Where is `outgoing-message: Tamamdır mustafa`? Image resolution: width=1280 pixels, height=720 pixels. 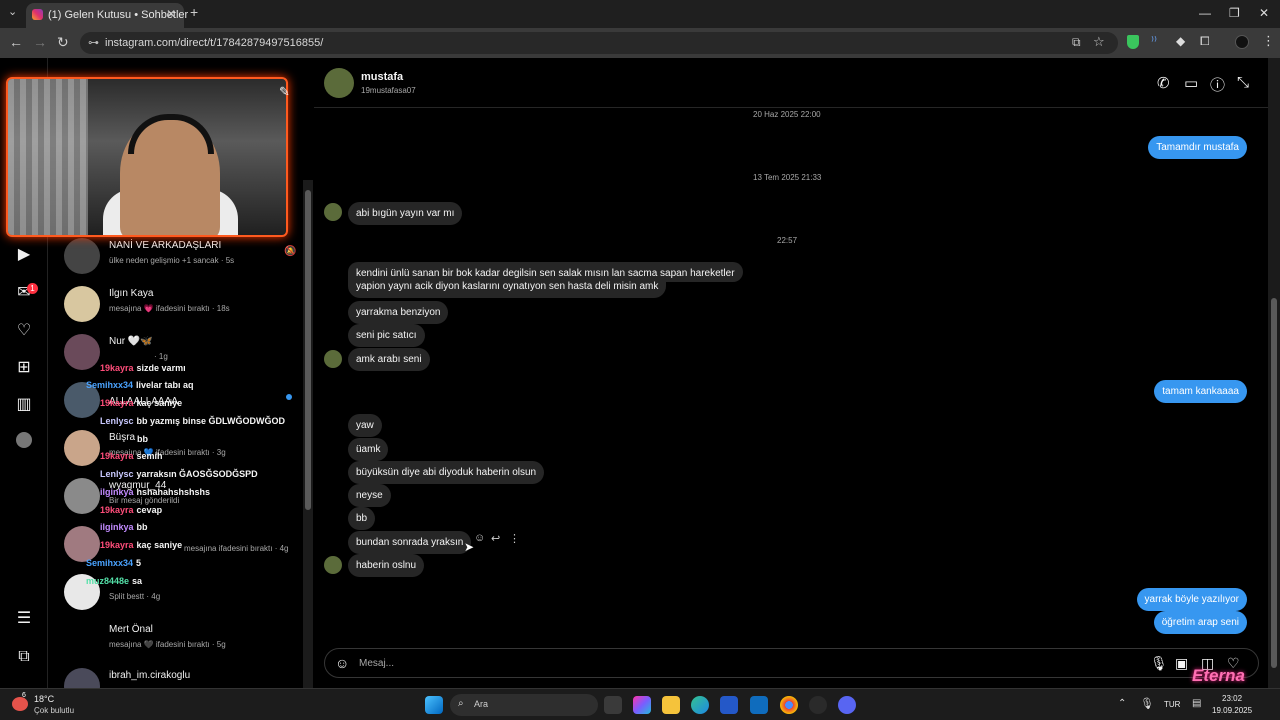
outgoing-message: Tamamdır mustafa is located at coordinates (1197, 147).